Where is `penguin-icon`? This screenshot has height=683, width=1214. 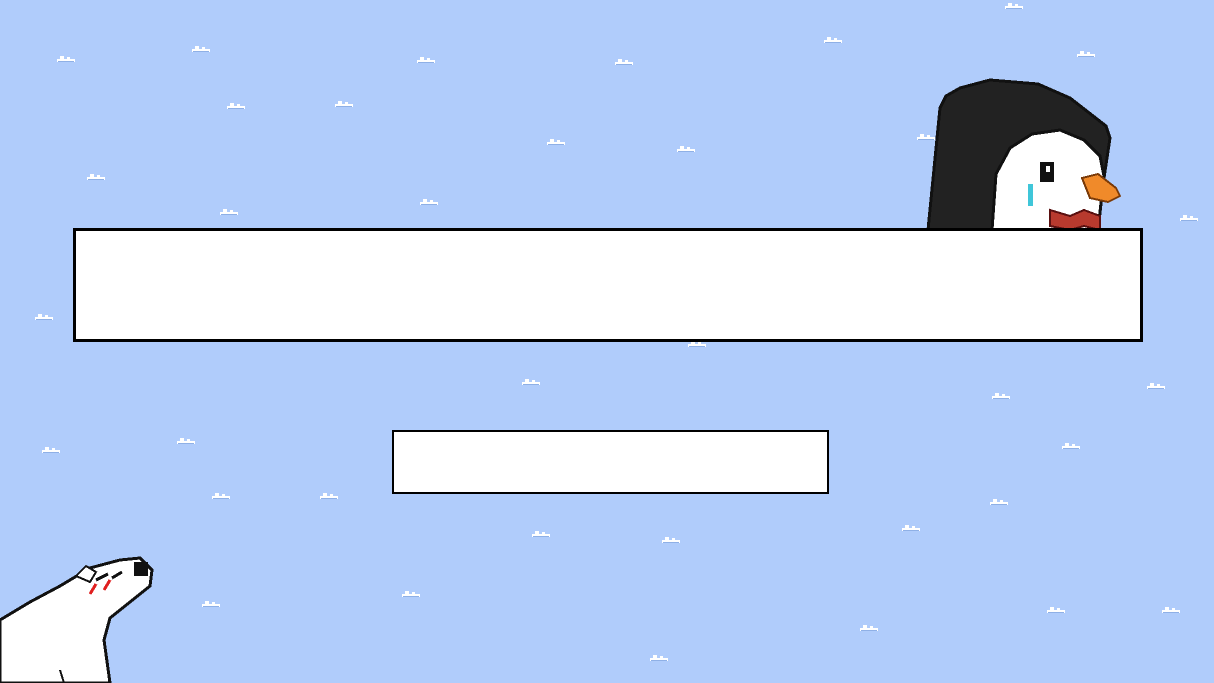
penguin-icon is located at coordinates (1024, 154).